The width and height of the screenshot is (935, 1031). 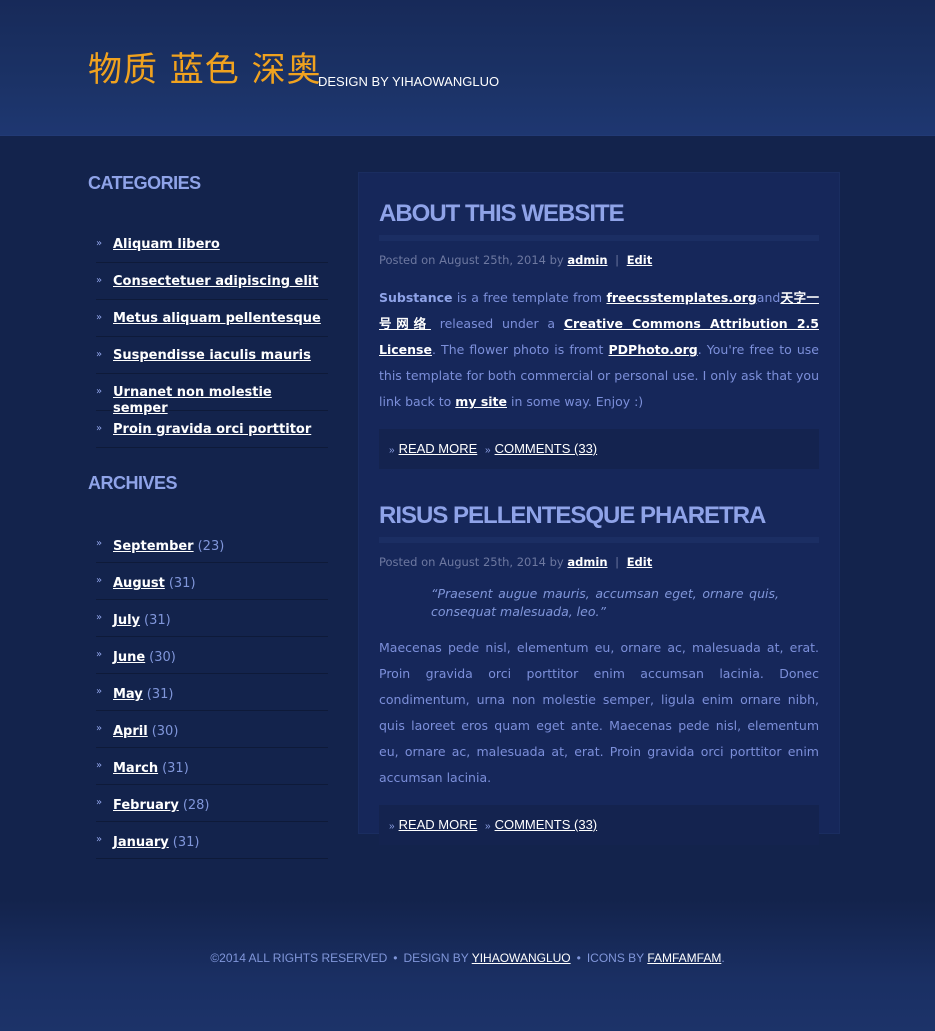 What do you see at coordinates (165, 731) in the screenshot?
I see `archive-count: (30)` at bounding box center [165, 731].